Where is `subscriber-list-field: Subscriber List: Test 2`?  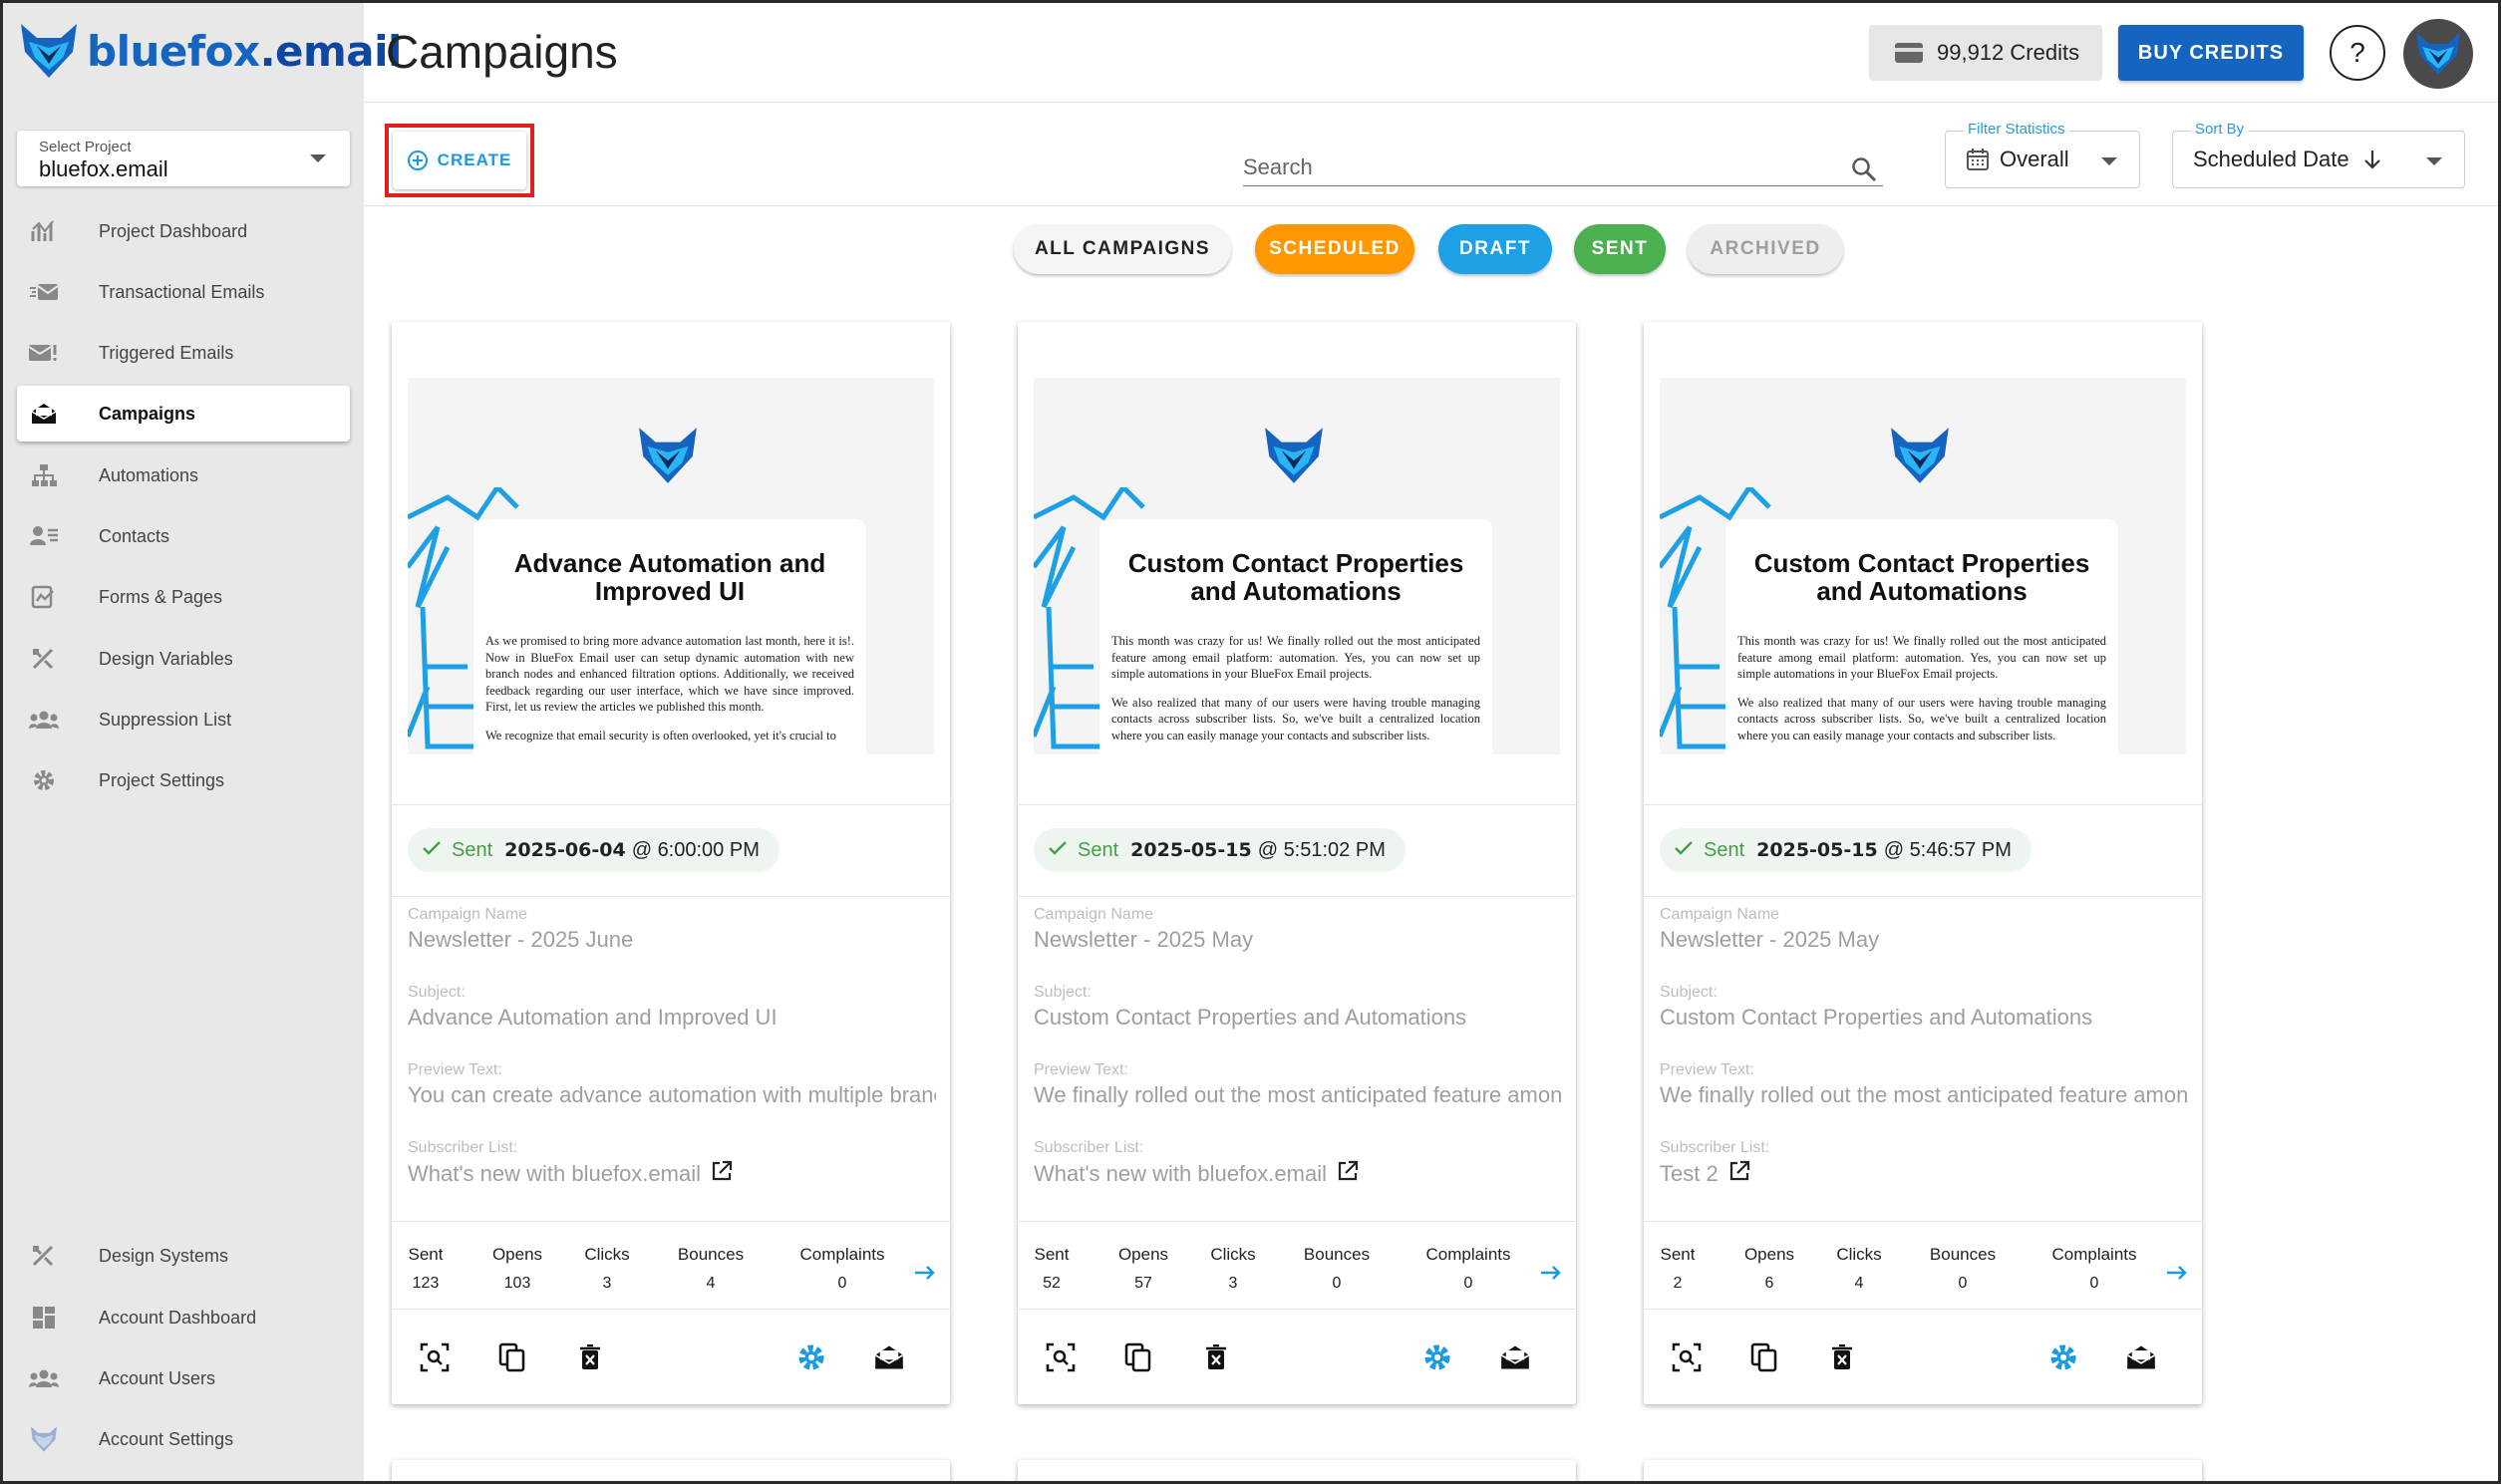
subscriber-list-field: Subscriber List: Test 2 is located at coordinates (1924, 1163).